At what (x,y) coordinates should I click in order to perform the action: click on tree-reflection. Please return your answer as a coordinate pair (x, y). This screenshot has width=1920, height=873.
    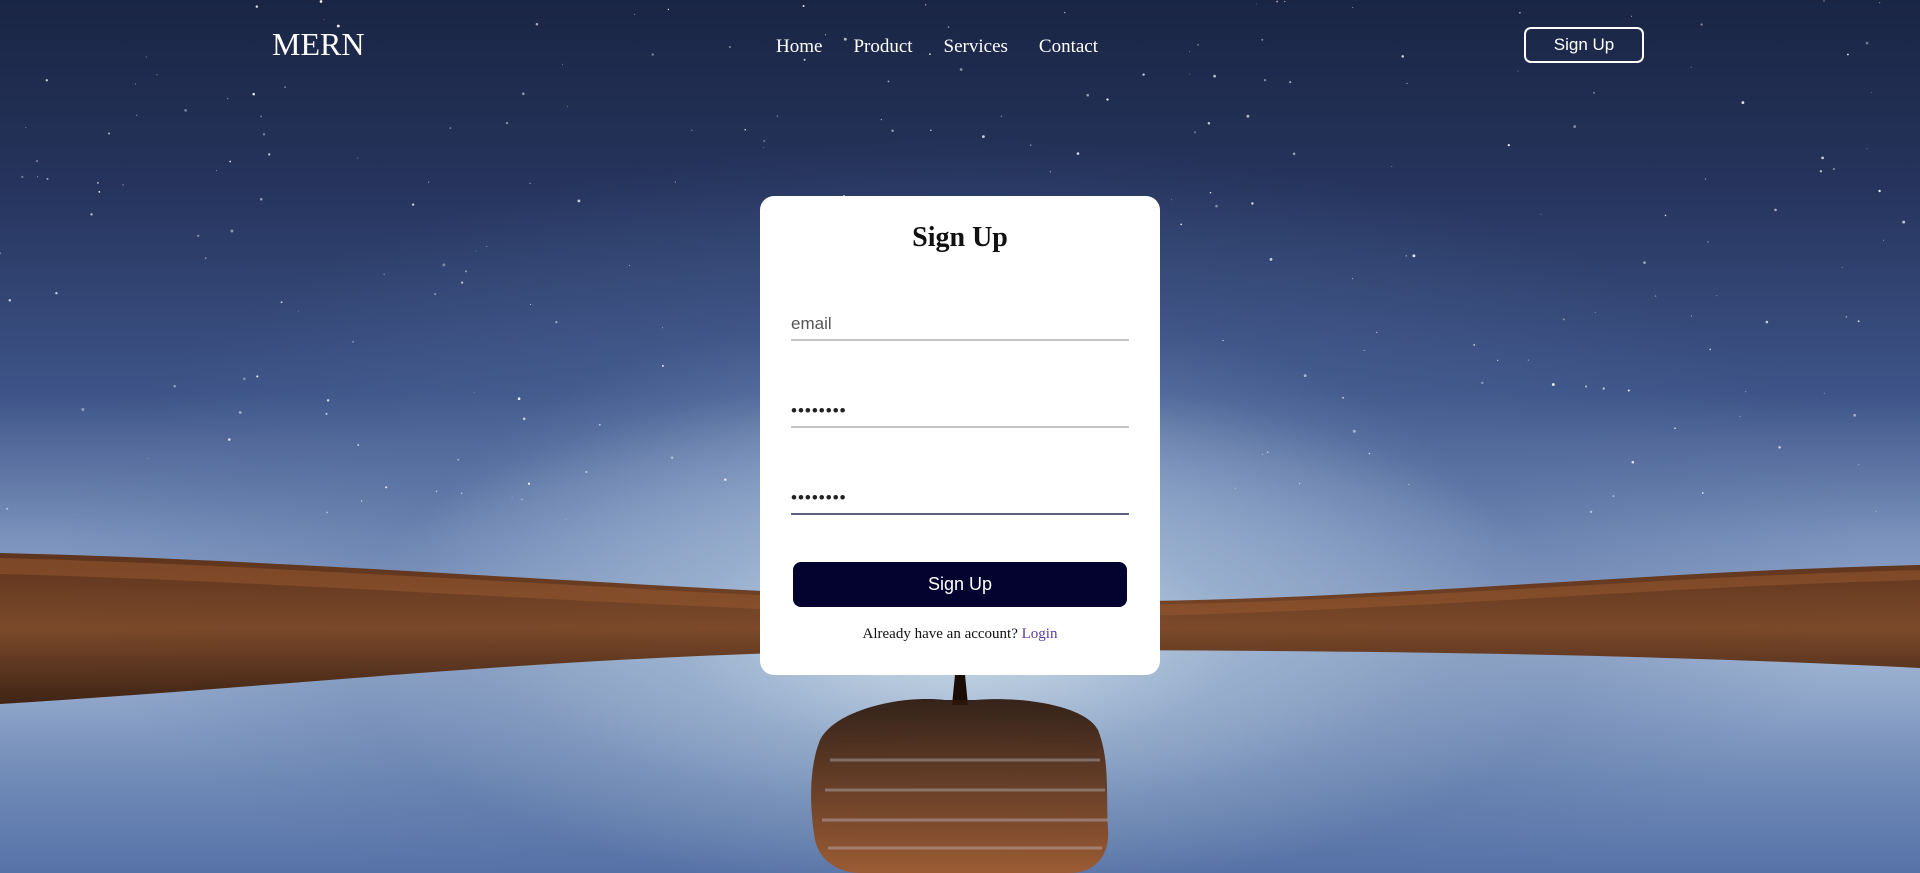
    Looking at the image, I should click on (960, 774).